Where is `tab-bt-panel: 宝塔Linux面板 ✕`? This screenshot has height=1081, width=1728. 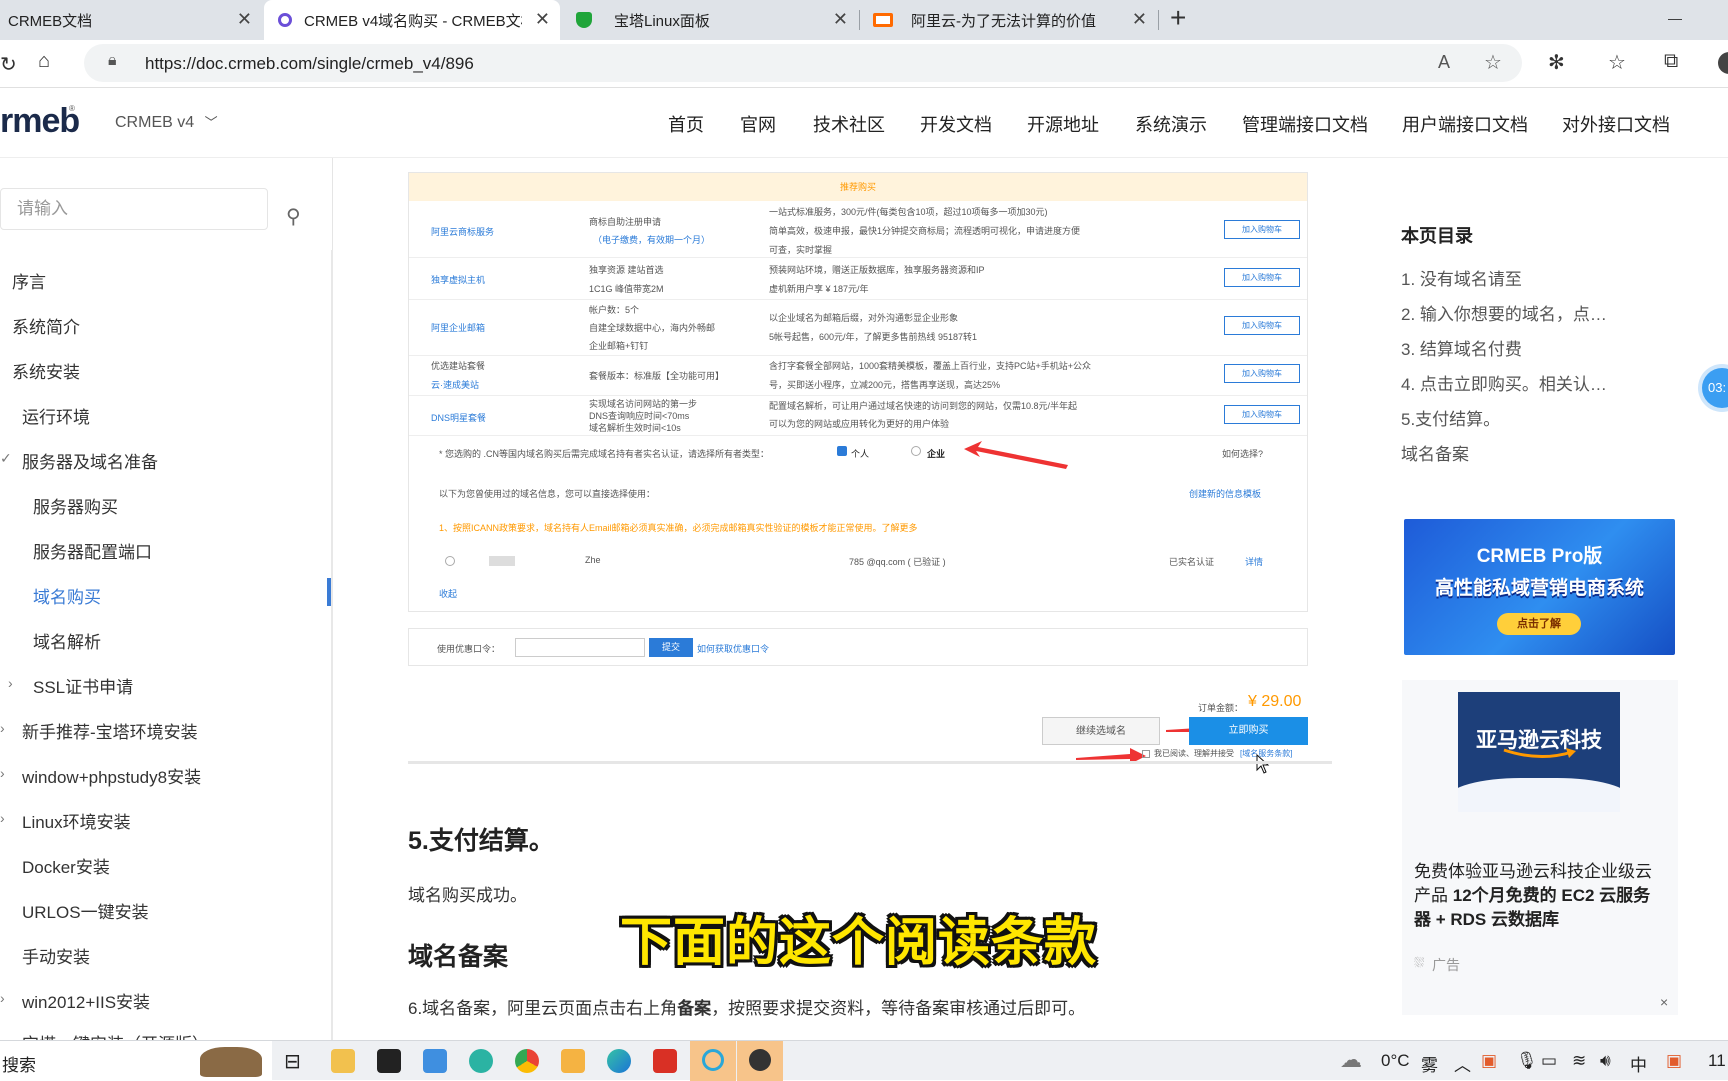
tab-bt-panel: 宝塔Linux面板 ✕ is located at coordinates (710, 20).